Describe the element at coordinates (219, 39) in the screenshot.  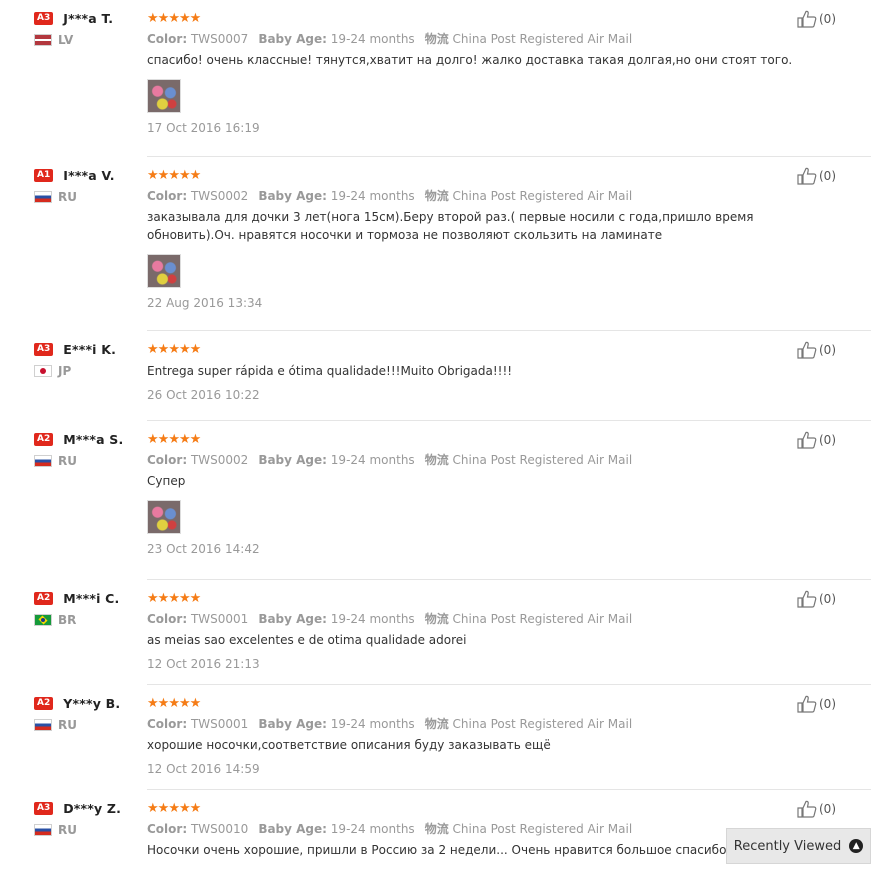
I see `color-value: TWS0007` at that location.